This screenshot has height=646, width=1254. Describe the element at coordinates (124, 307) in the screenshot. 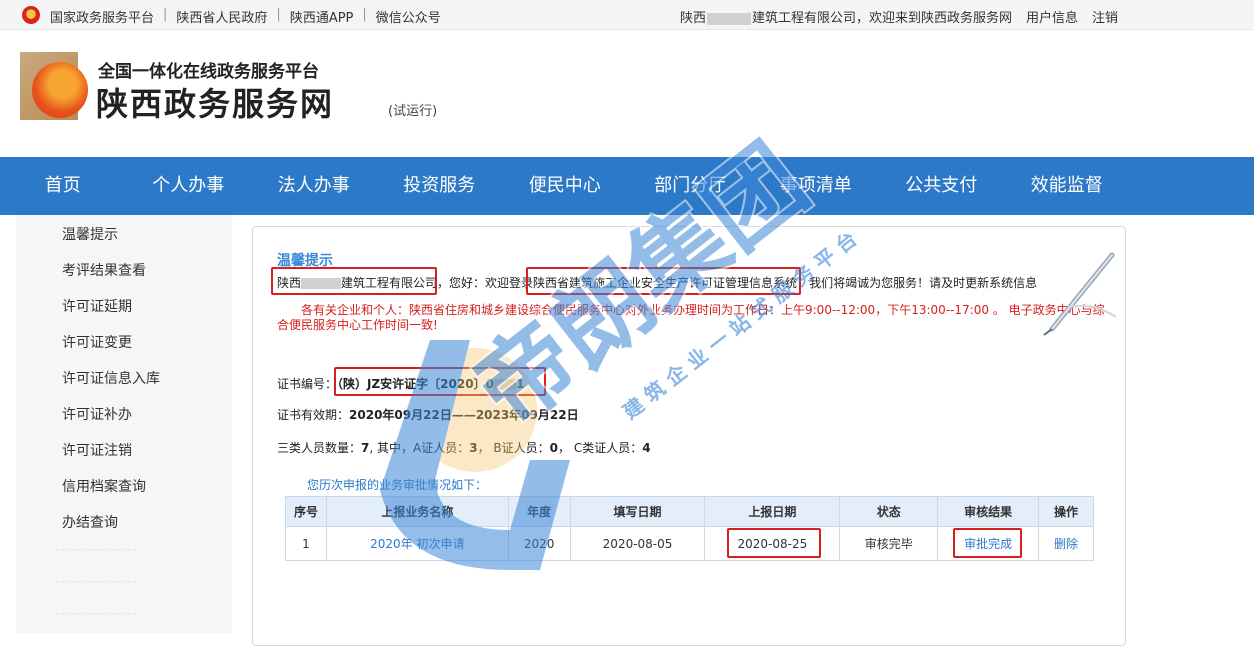

I see `sidebar-item-extension: 许可证延期` at that location.